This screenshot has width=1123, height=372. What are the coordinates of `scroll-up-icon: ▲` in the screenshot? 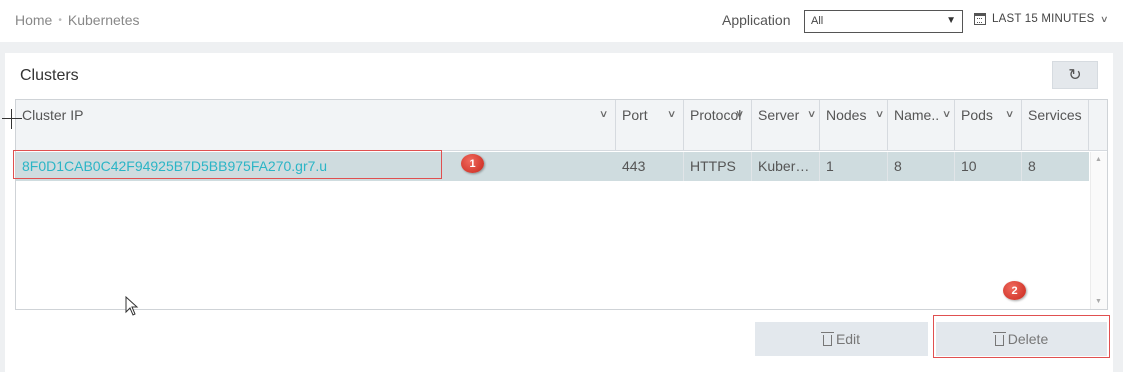 It's located at (1098, 159).